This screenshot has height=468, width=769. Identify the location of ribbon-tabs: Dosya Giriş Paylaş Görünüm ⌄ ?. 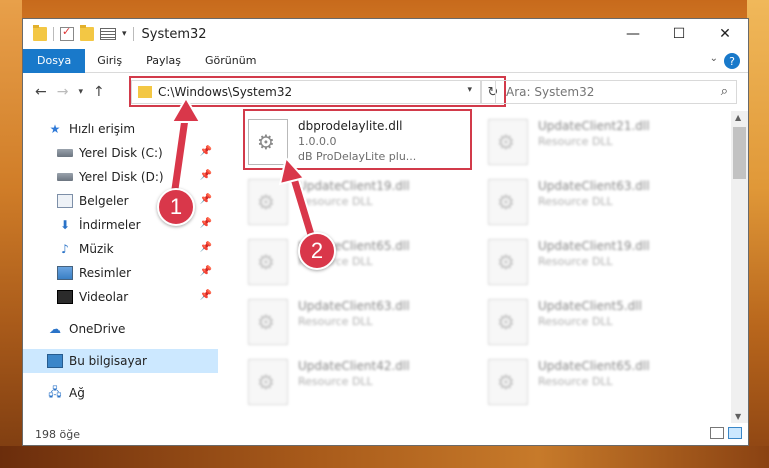
(385, 60).